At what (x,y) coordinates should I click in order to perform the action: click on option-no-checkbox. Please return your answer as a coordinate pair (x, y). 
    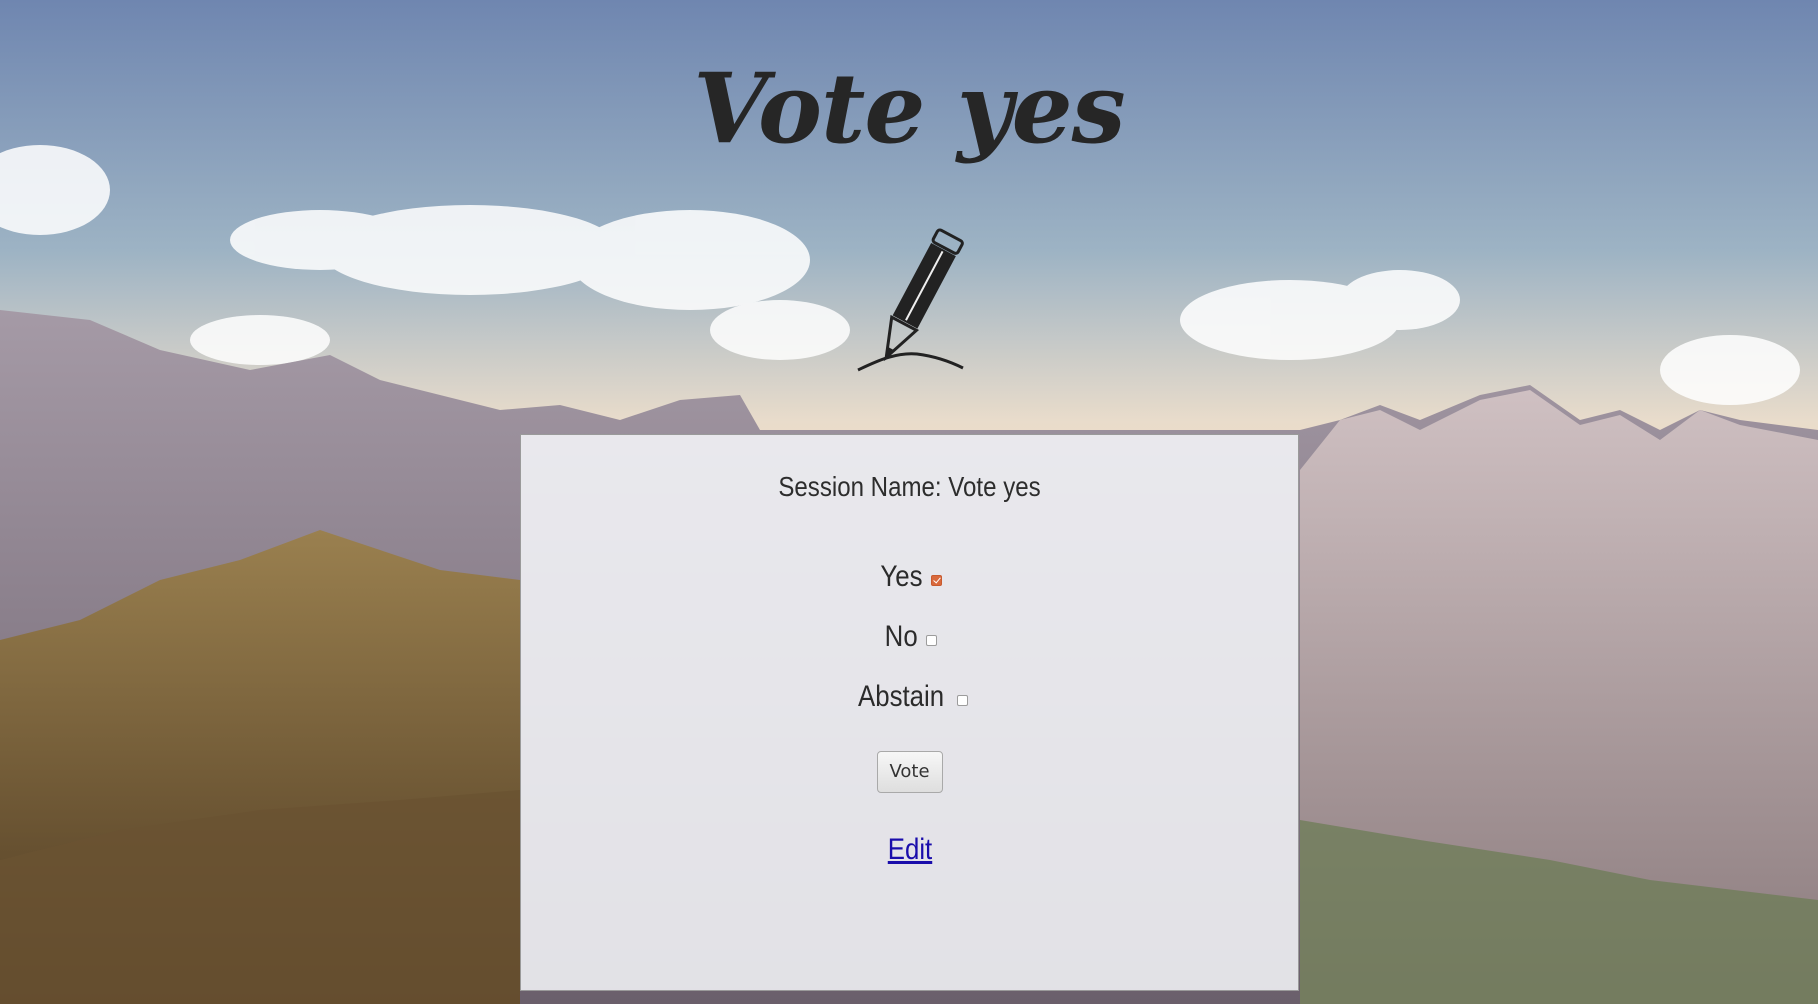
    Looking at the image, I should click on (932, 640).